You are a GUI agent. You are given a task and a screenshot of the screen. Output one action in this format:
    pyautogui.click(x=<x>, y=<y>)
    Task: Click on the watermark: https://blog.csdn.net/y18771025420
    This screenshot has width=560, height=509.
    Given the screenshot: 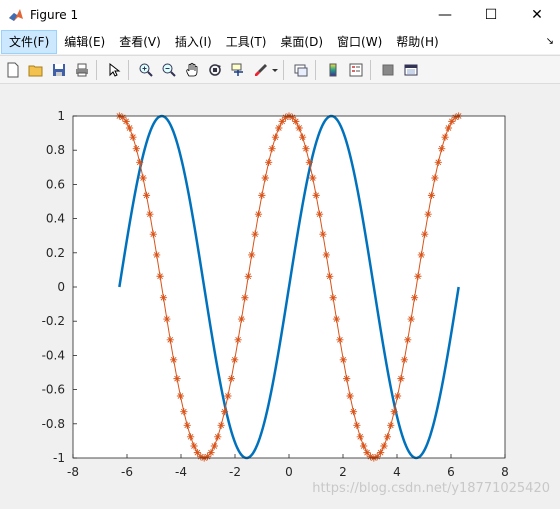 What is the action you would take?
    pyautogui.click(x=431, y=488)
    